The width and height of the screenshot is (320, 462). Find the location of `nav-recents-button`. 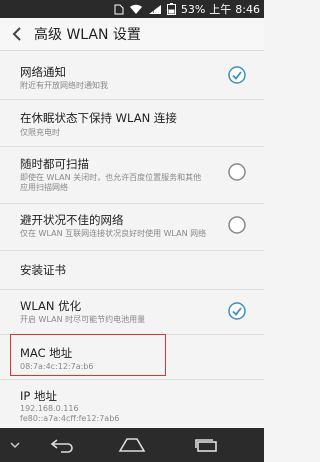

nav-recents-button is located at coordinates (206, 445).